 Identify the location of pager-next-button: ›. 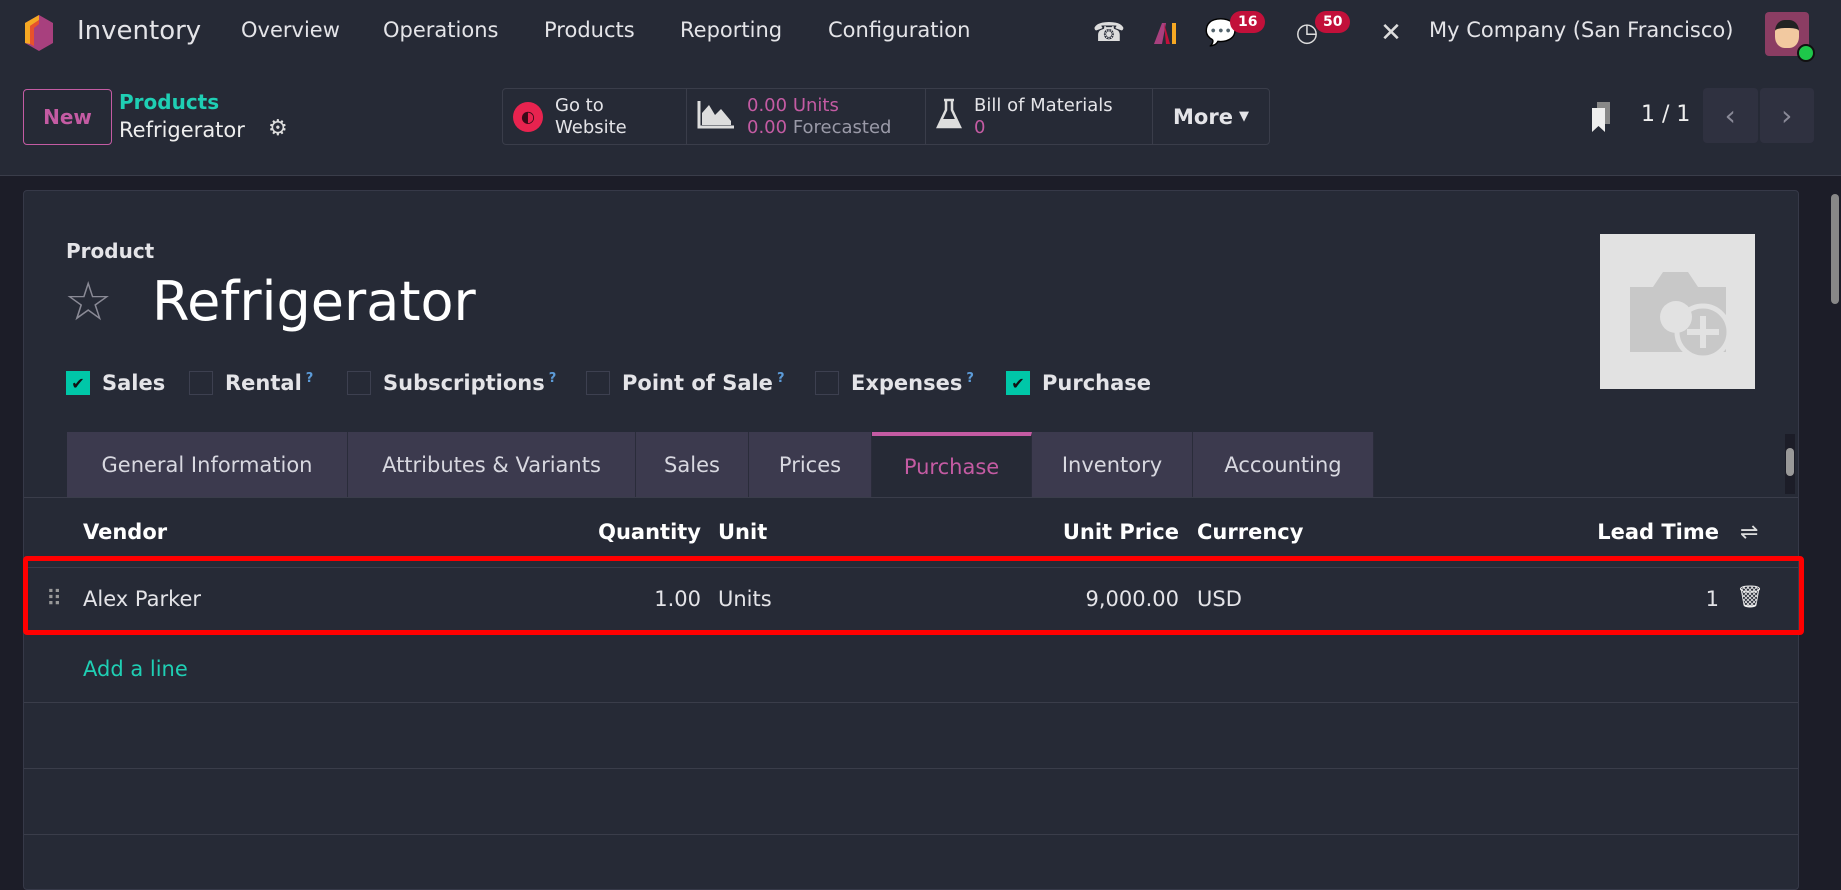
(1786, 115).